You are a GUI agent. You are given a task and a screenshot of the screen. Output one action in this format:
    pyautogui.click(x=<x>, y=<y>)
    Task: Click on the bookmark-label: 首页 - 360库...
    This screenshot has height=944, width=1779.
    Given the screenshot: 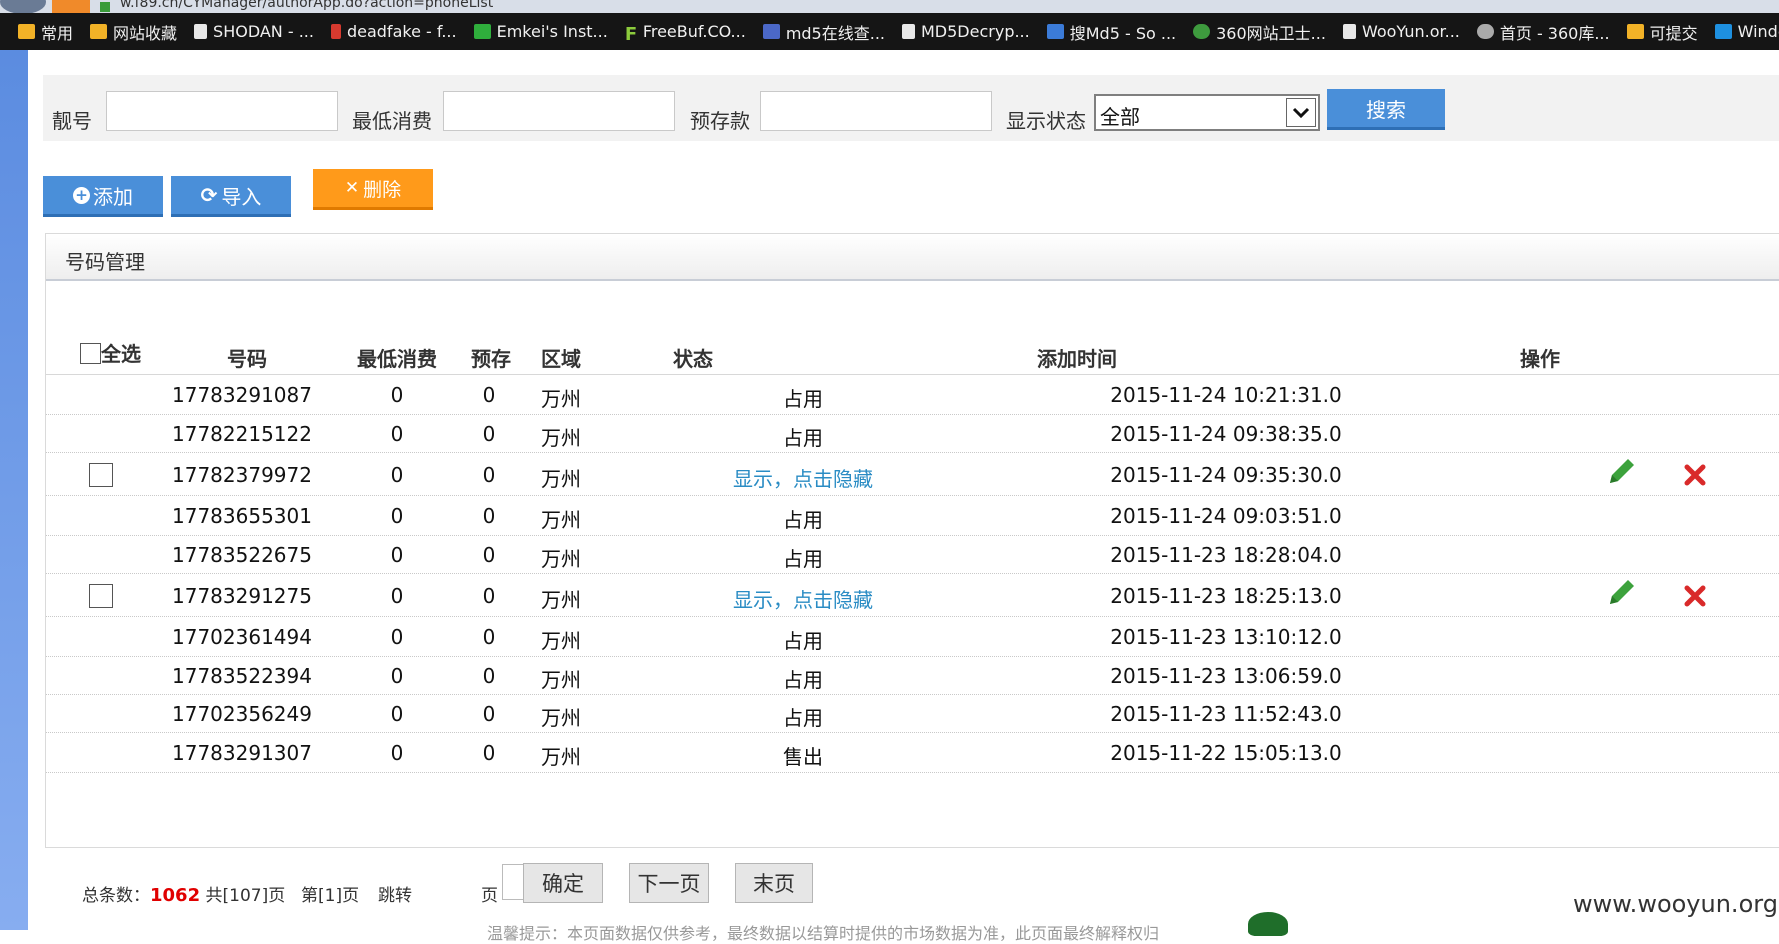 What is the action you would take?
    pyautogui.click(x=1554, y=33)
    